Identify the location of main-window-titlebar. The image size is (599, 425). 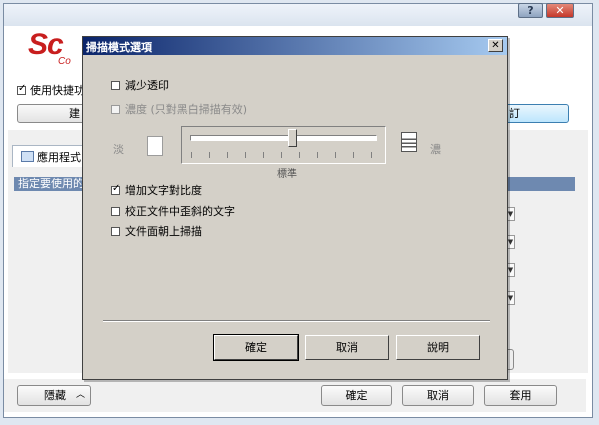
(298, 15).